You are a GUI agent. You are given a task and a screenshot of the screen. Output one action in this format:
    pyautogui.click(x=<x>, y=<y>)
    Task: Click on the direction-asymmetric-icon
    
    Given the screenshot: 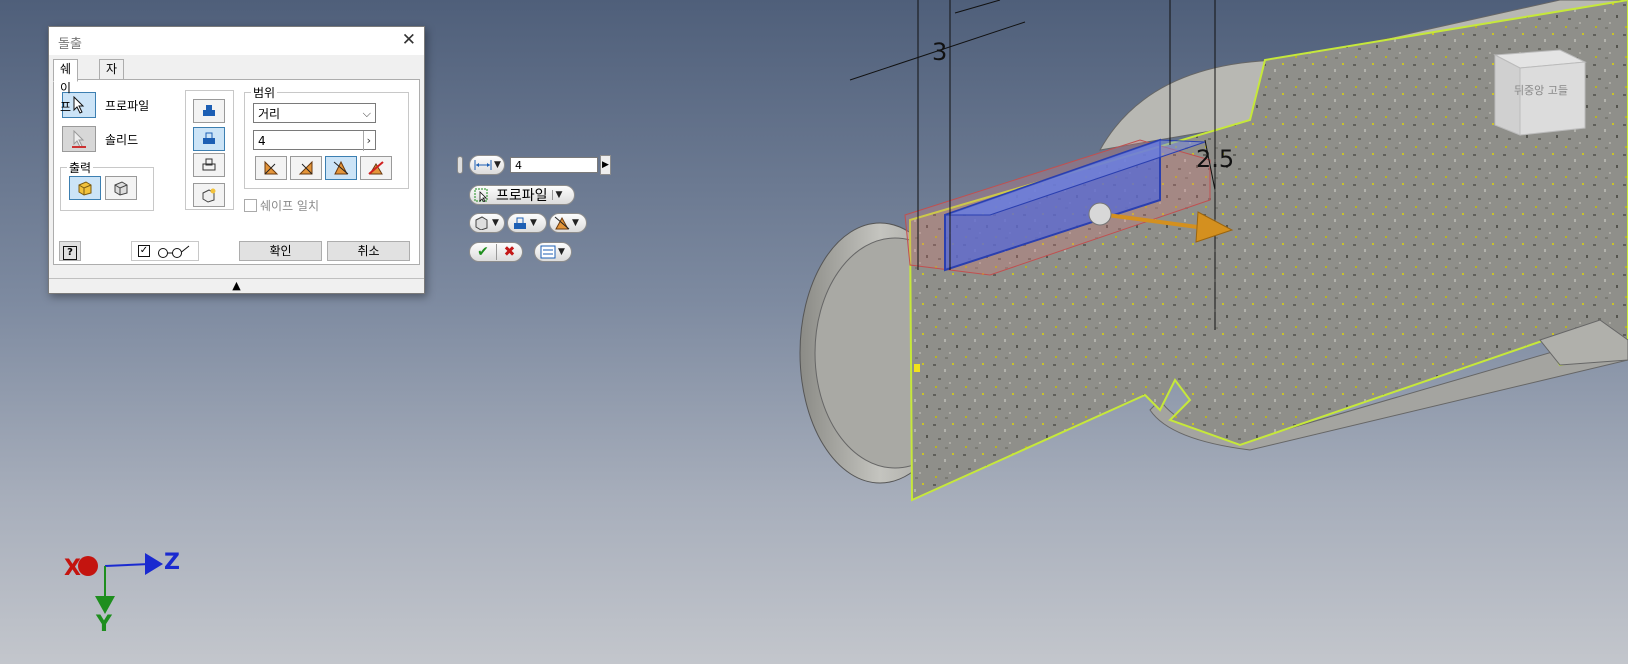 What is the action you would take?
    pyautogui.click(x=376, y=168)
    